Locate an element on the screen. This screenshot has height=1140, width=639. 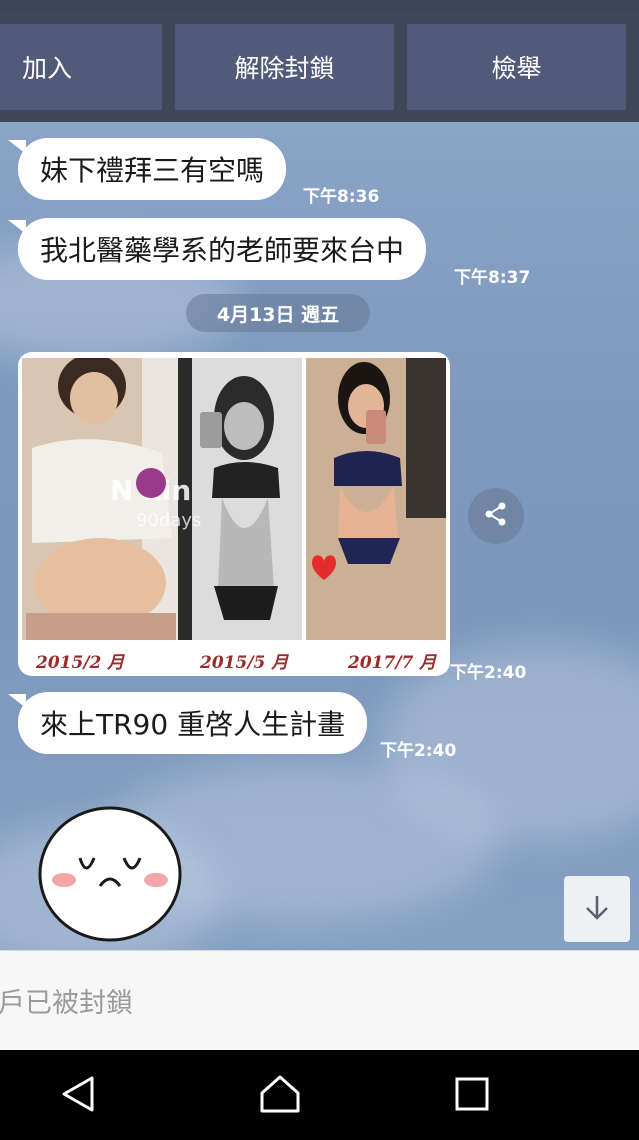
message-bubble: 來上TR90 重啓人生計畫 is located at coordinates (193, 723).